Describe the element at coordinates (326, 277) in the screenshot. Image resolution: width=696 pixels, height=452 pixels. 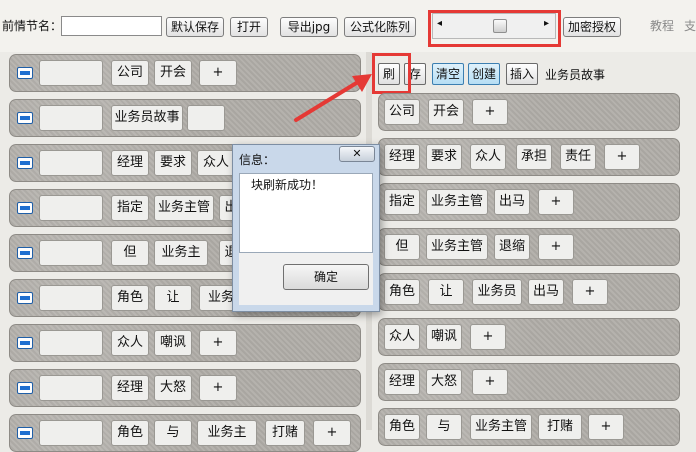
I see `ok-button: 确定` at that location.